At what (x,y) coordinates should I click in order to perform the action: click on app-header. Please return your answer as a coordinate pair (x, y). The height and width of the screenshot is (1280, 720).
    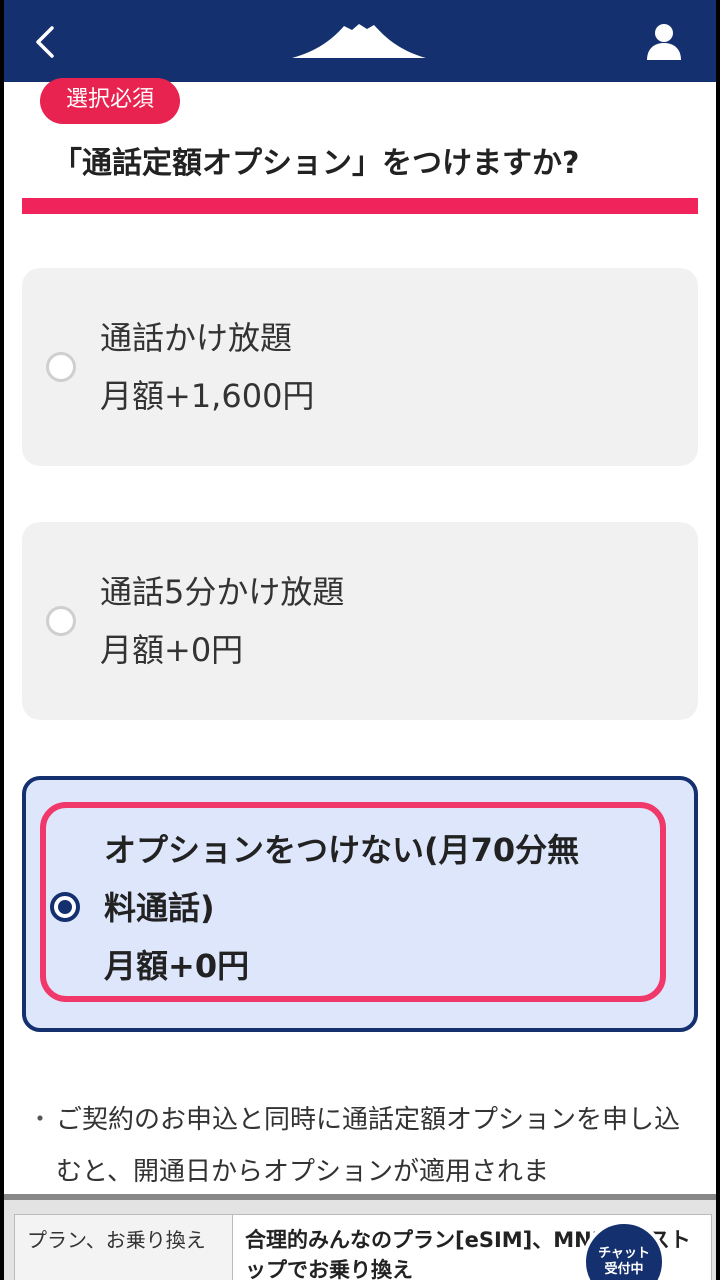
    Looking at the image, I should click on (360, 41).